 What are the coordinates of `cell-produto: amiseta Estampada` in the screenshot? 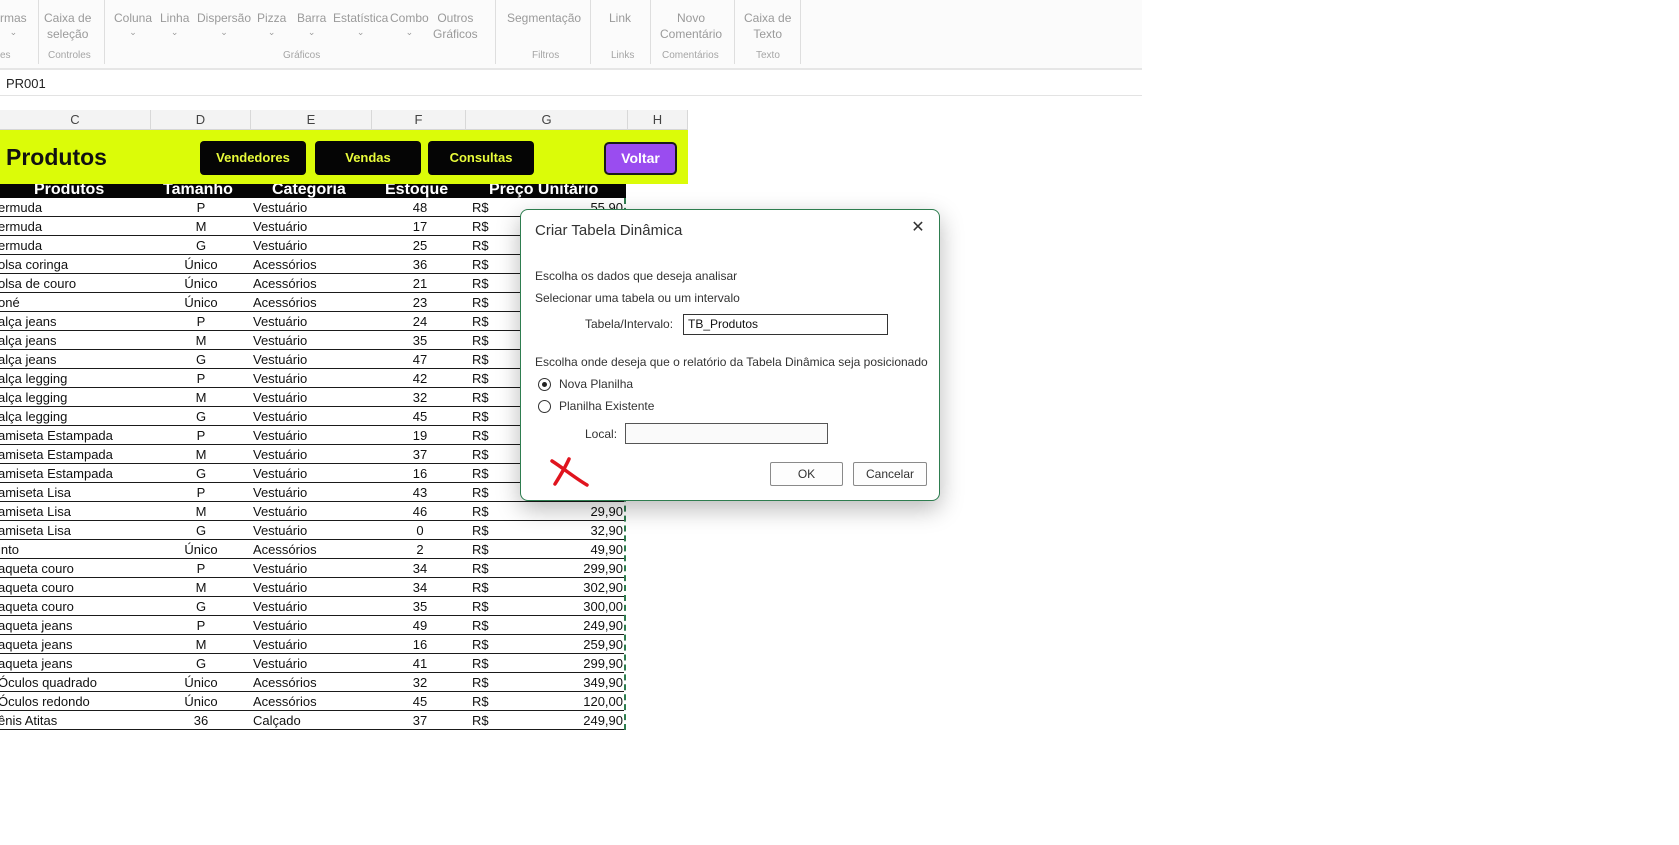 It's located at (56, 454).